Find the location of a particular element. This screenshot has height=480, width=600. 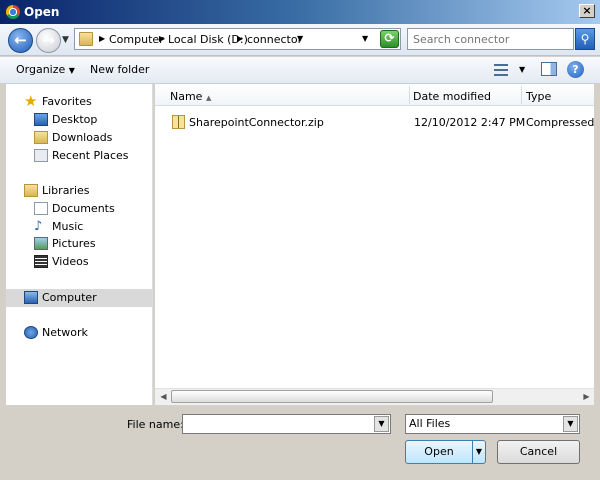

file-type-filter-value: All Files is located at coordinates (430, 423).